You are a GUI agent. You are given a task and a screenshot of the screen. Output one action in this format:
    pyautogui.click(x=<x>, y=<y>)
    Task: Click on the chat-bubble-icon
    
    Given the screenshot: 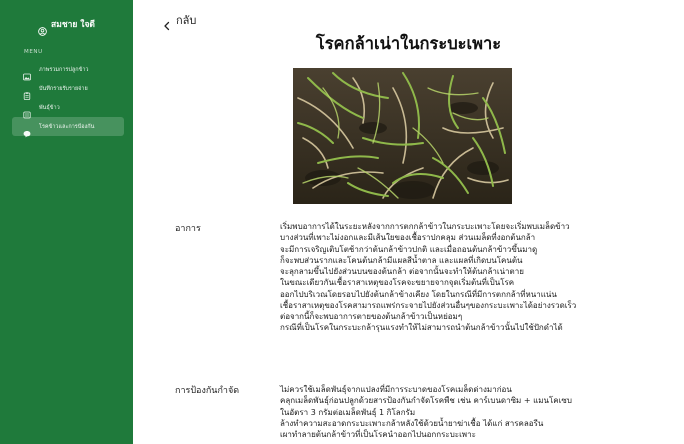 What is the action you would take?
    pyautogui.click(x=27, y=130)
    